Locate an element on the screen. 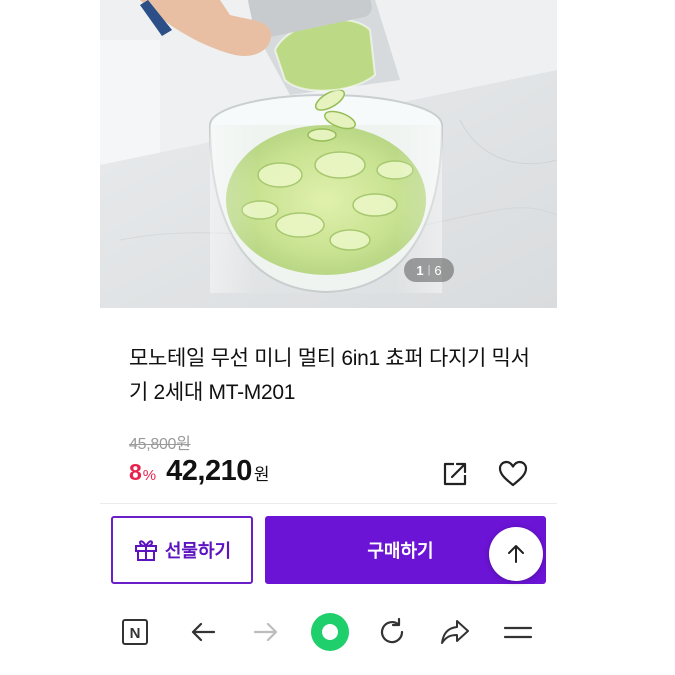 The height and width of the screenshot is (675, 675). back-arrow-icon is located at coordinates (203, 632).